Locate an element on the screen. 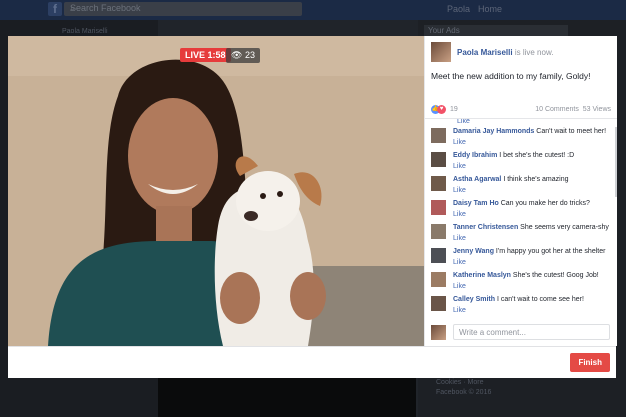 The height and width of the screenshot is (417, 626). nav-profile: Paola is located at coordinates (459, 9).